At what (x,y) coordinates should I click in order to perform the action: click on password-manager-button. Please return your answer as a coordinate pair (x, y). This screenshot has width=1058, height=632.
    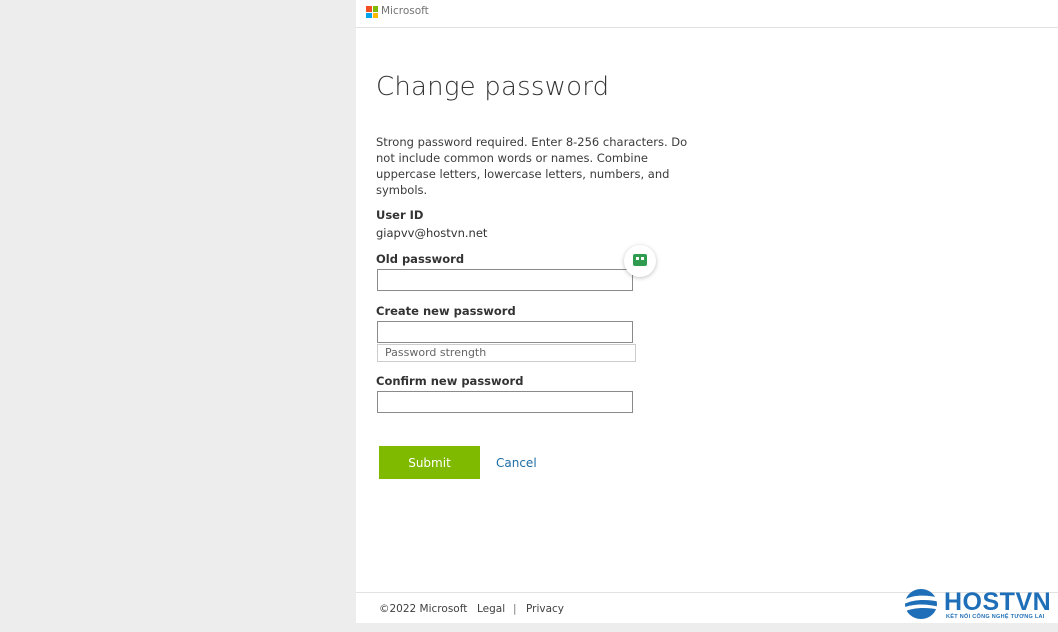
    Looking at the image, I should click on (640, 261).